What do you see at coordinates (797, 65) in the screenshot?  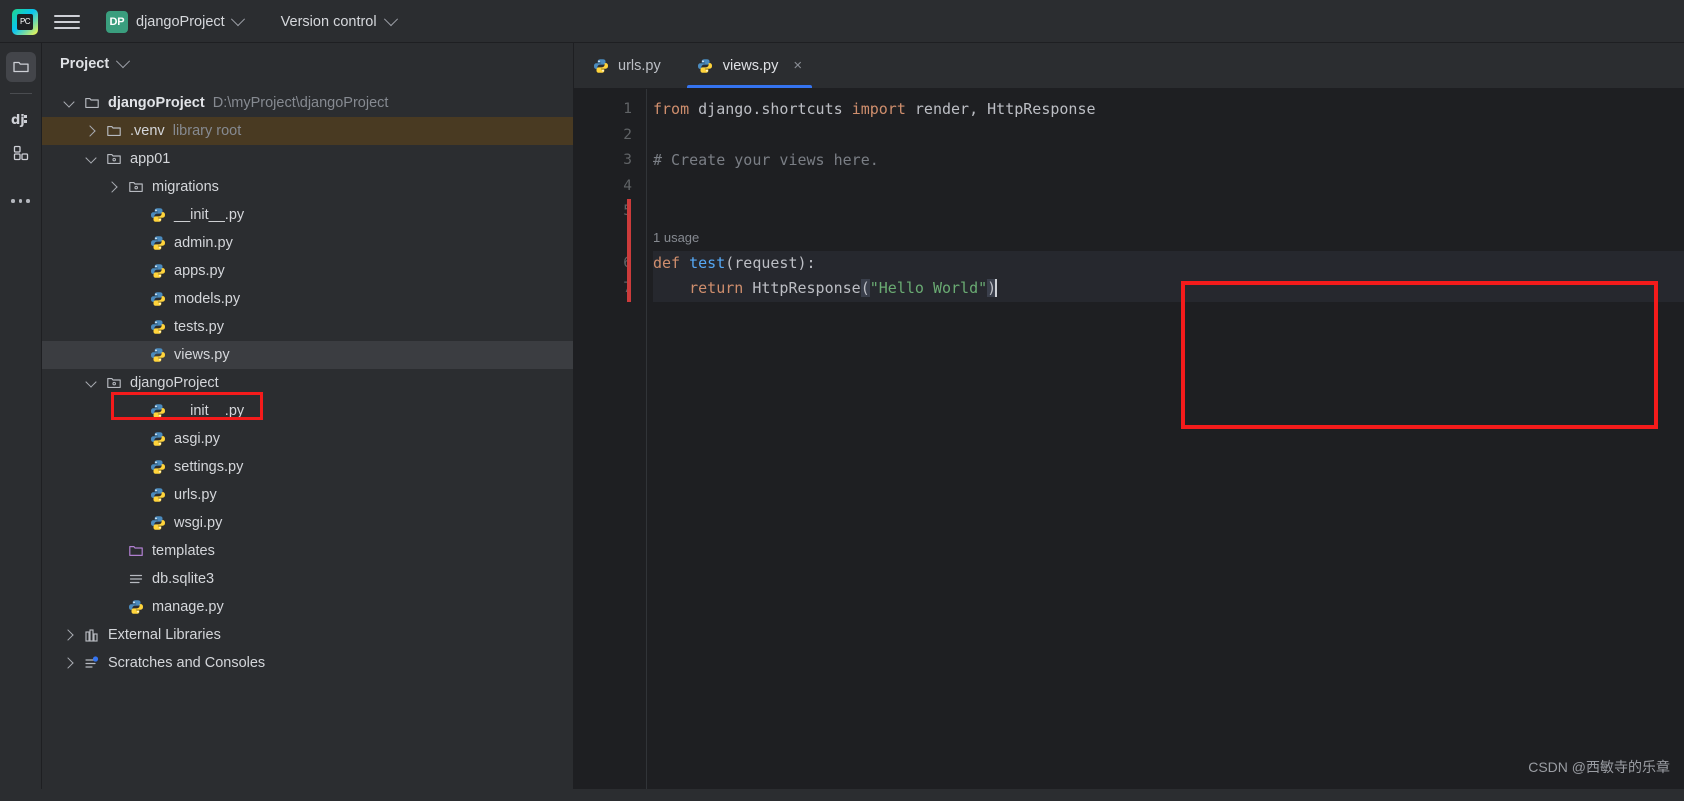 I see `close-icon: ×` at bounding box center [797, 65].